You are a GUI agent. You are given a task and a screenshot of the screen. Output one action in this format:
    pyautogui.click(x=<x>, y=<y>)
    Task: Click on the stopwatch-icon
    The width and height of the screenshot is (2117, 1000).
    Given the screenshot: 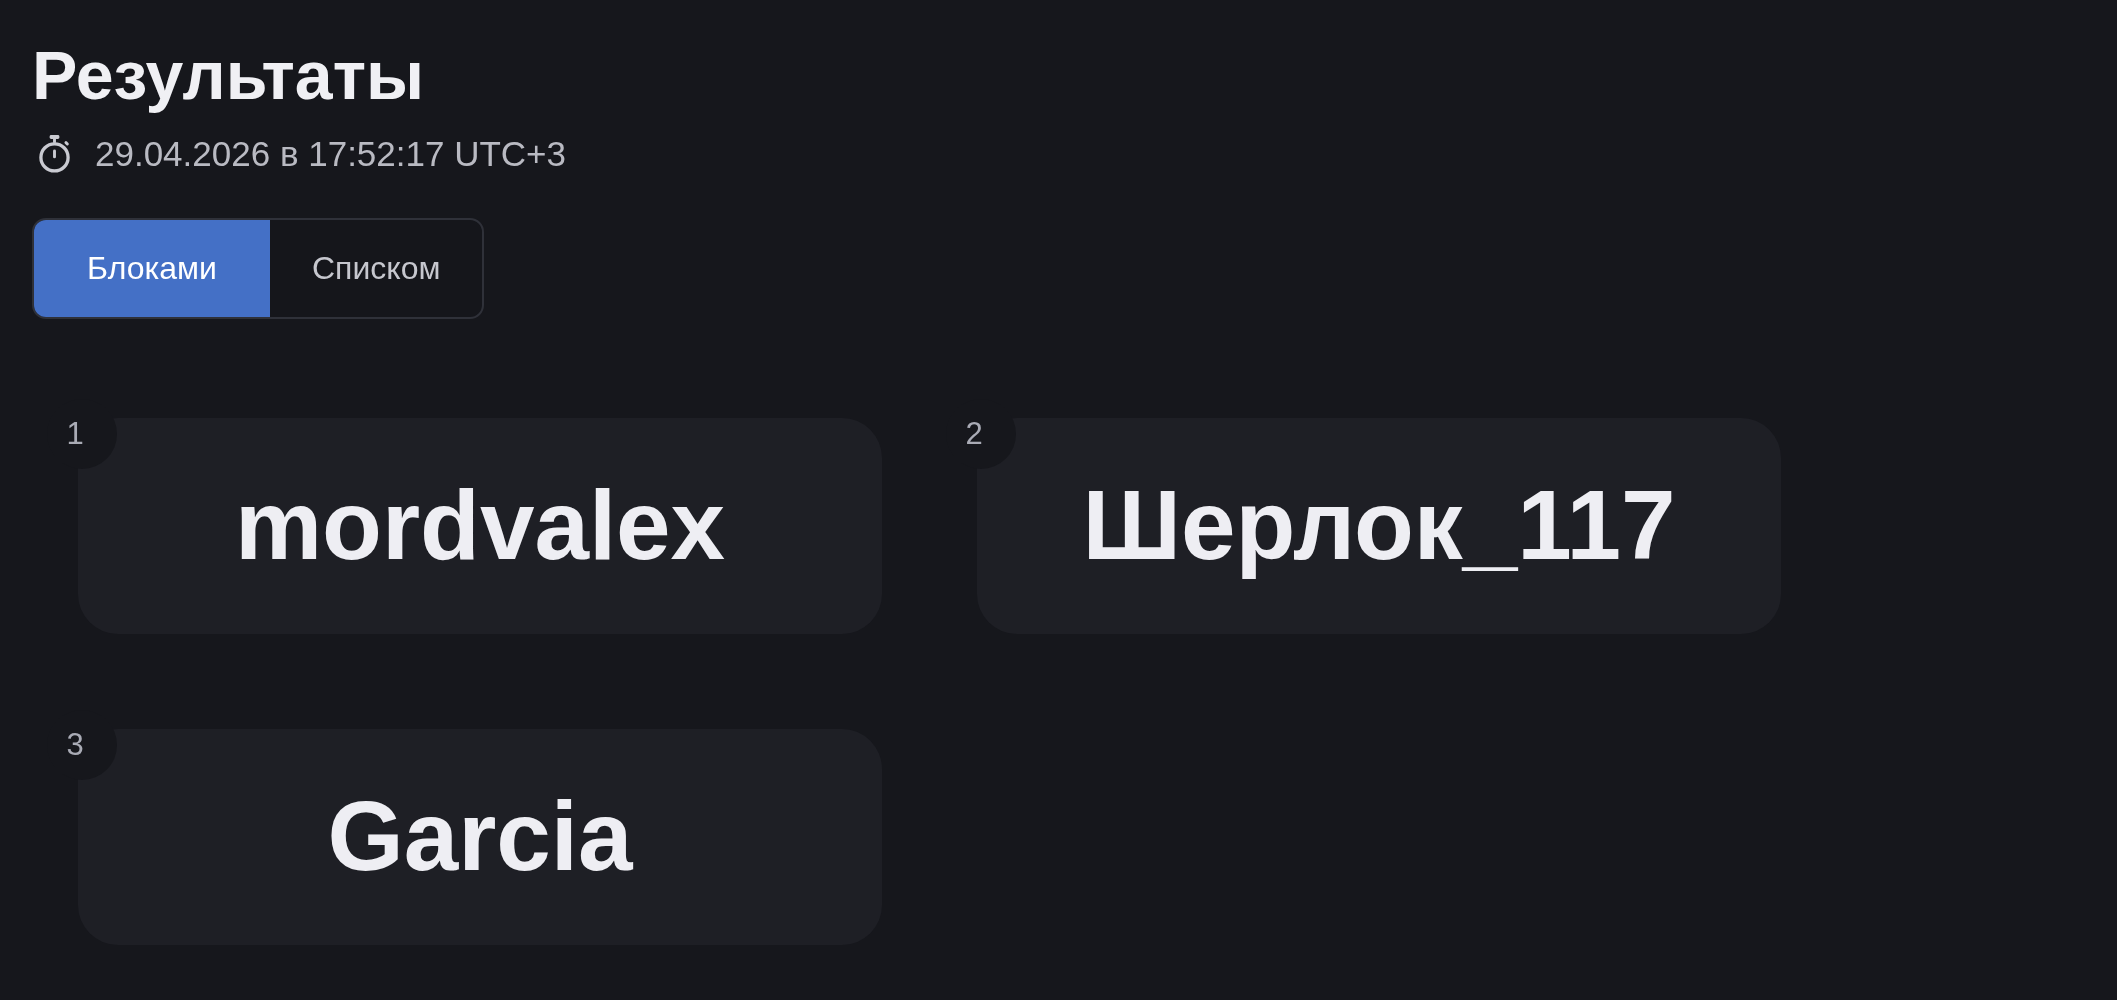 What is the action you would take?
    pyautogui.click(x=54, y=153)
    